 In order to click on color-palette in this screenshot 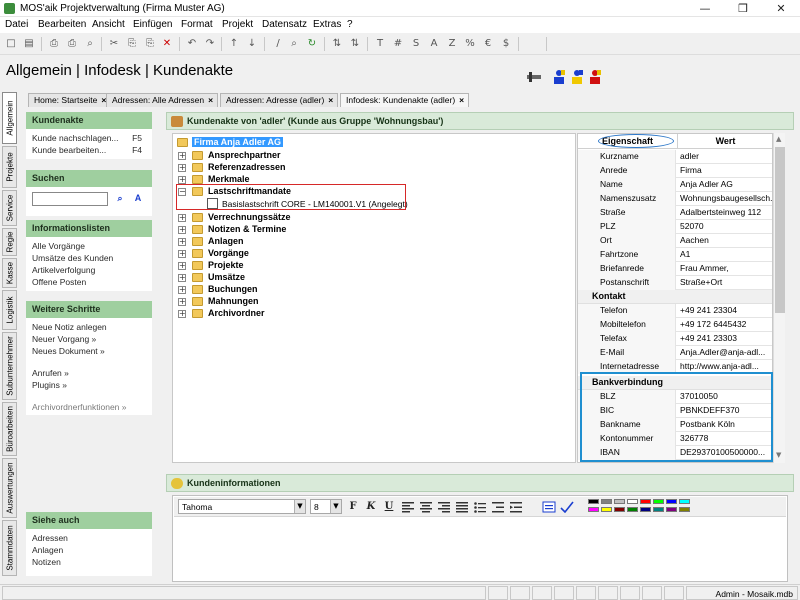, I will do `click(640, 507)`.